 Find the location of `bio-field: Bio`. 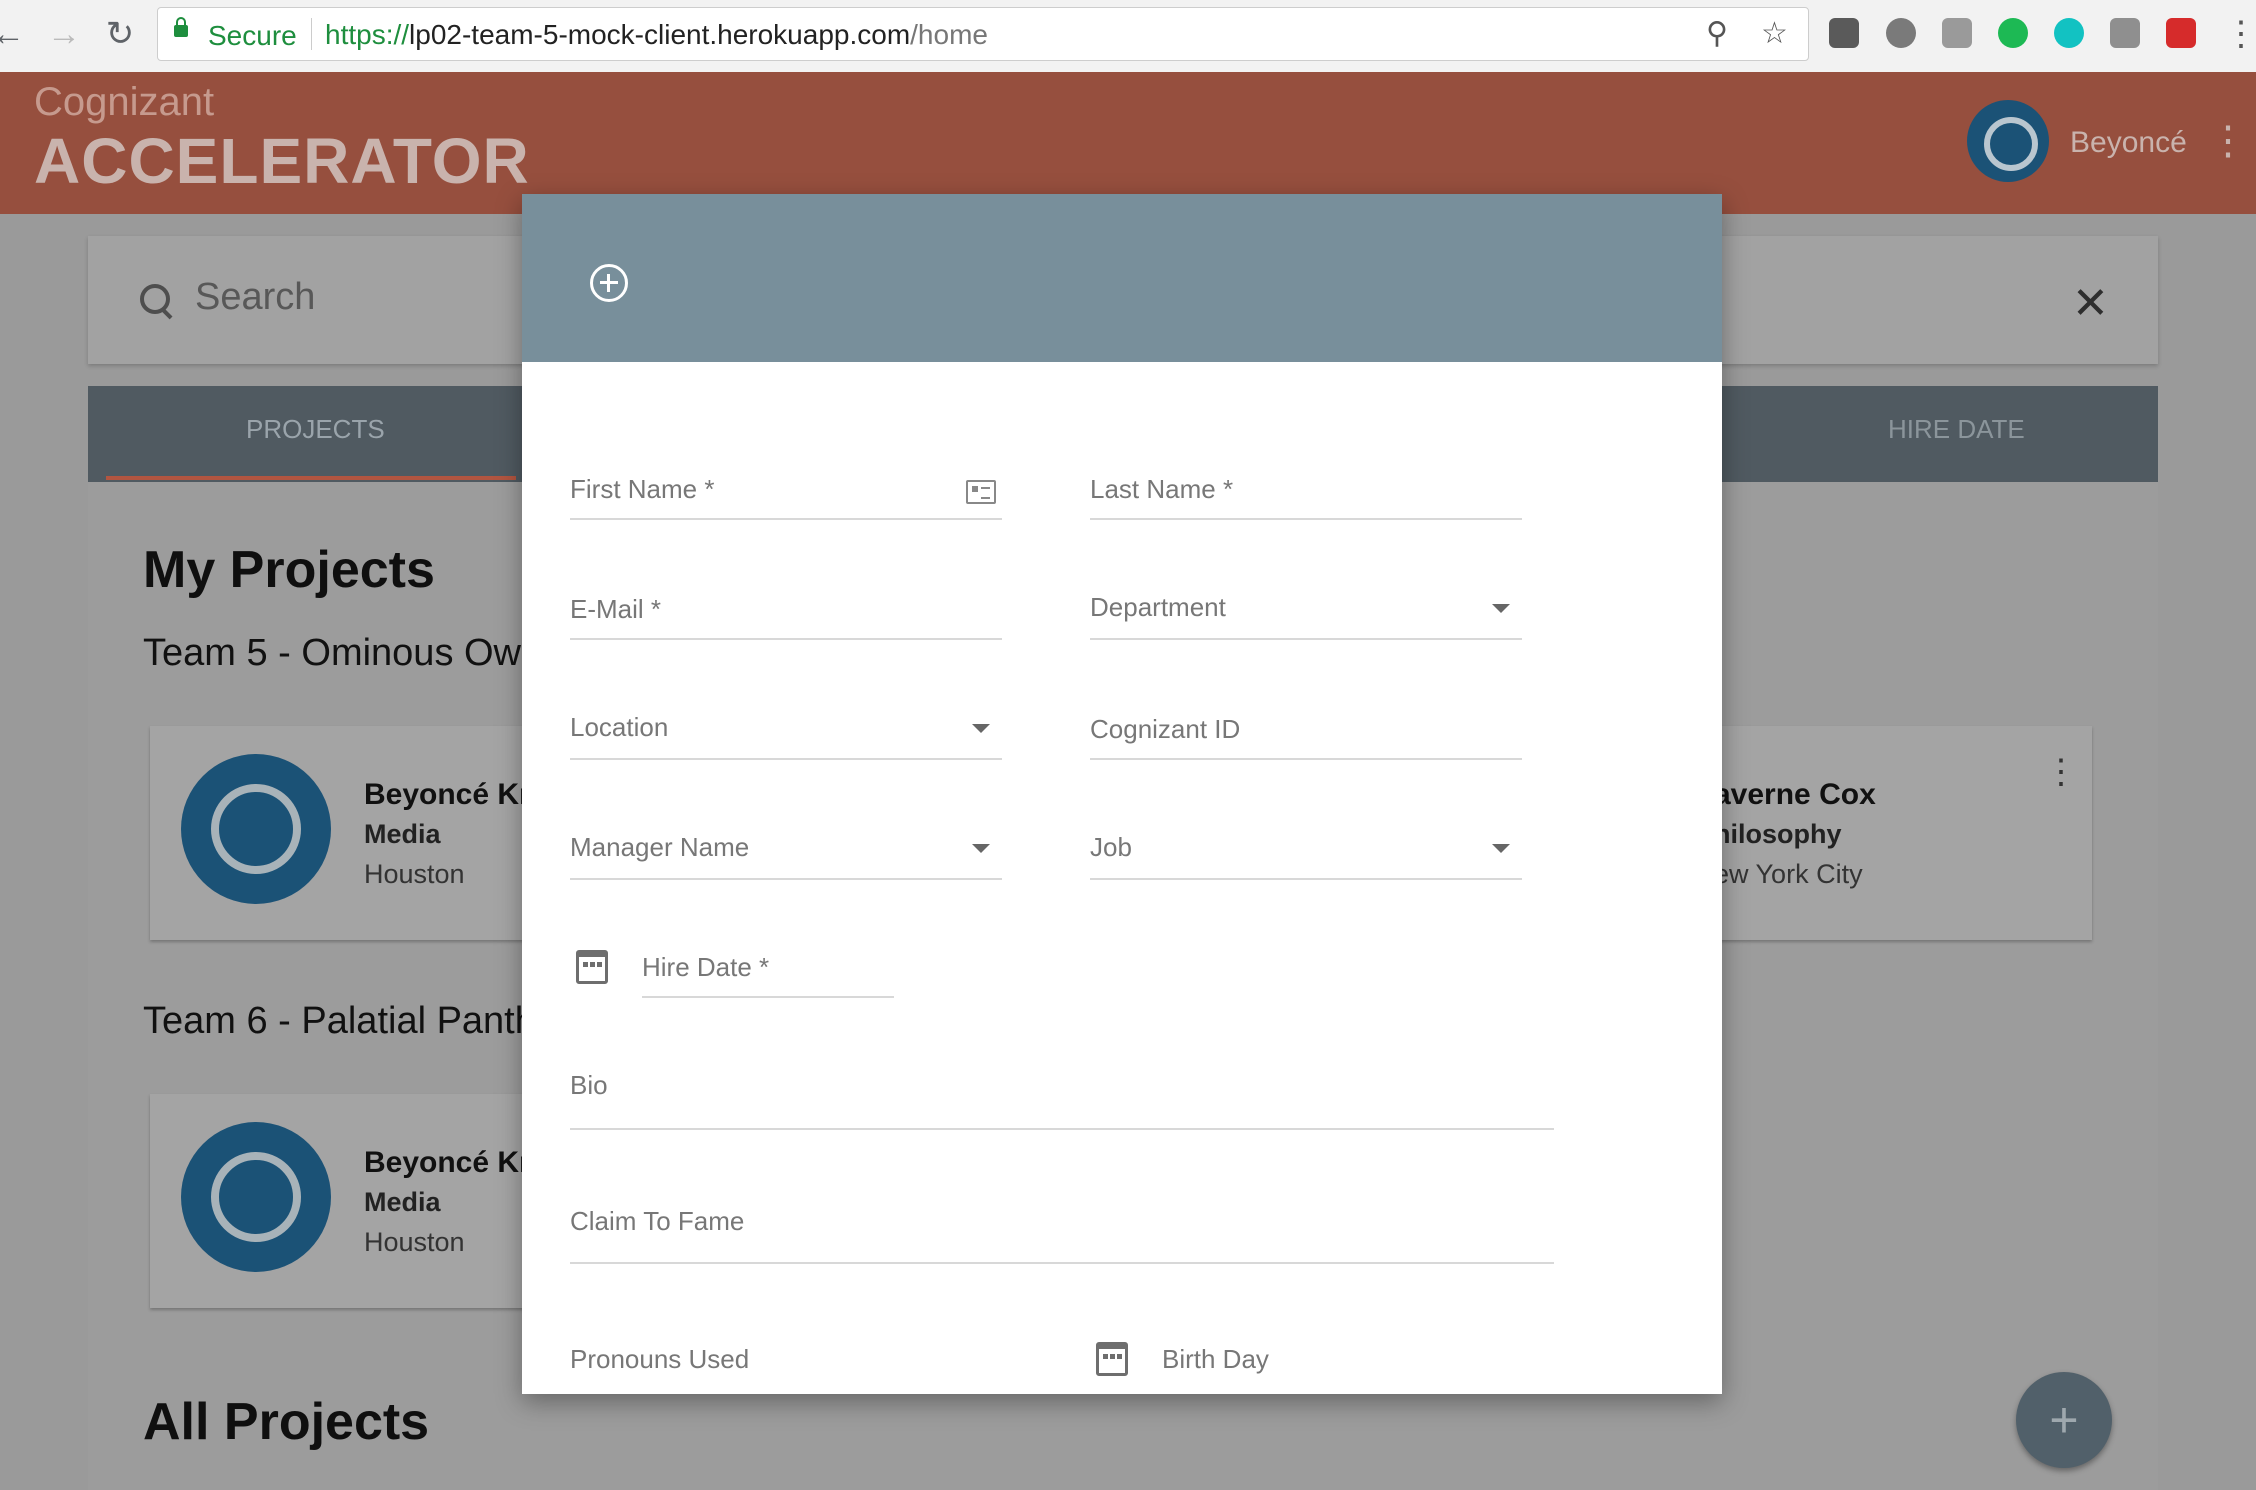

bio-field: Bio is located at coordinates (1062, 1100).